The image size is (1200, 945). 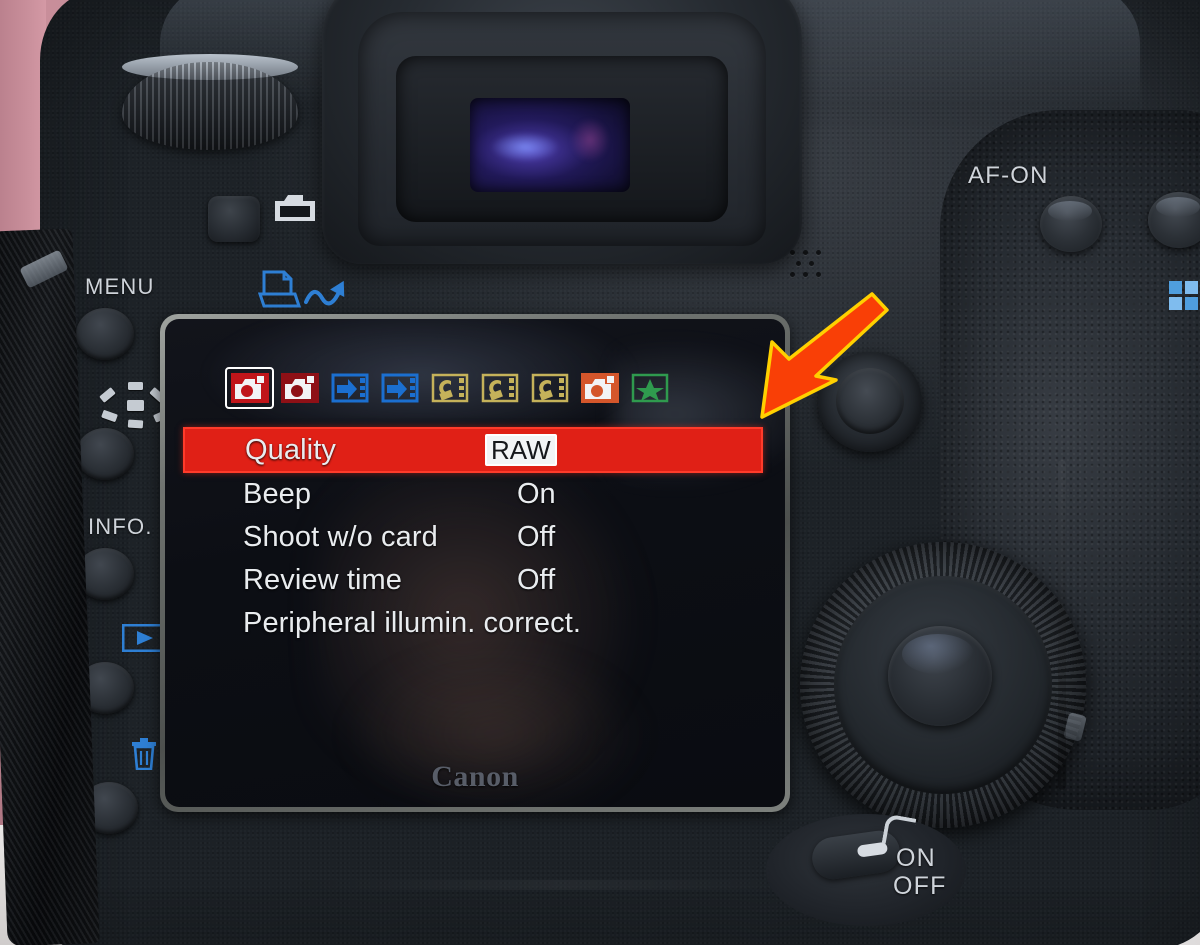 What do you see at coordinates (819, 354) in the screenshot?
I see `annotation-arrow-icon` at bounding box center [819, 354].